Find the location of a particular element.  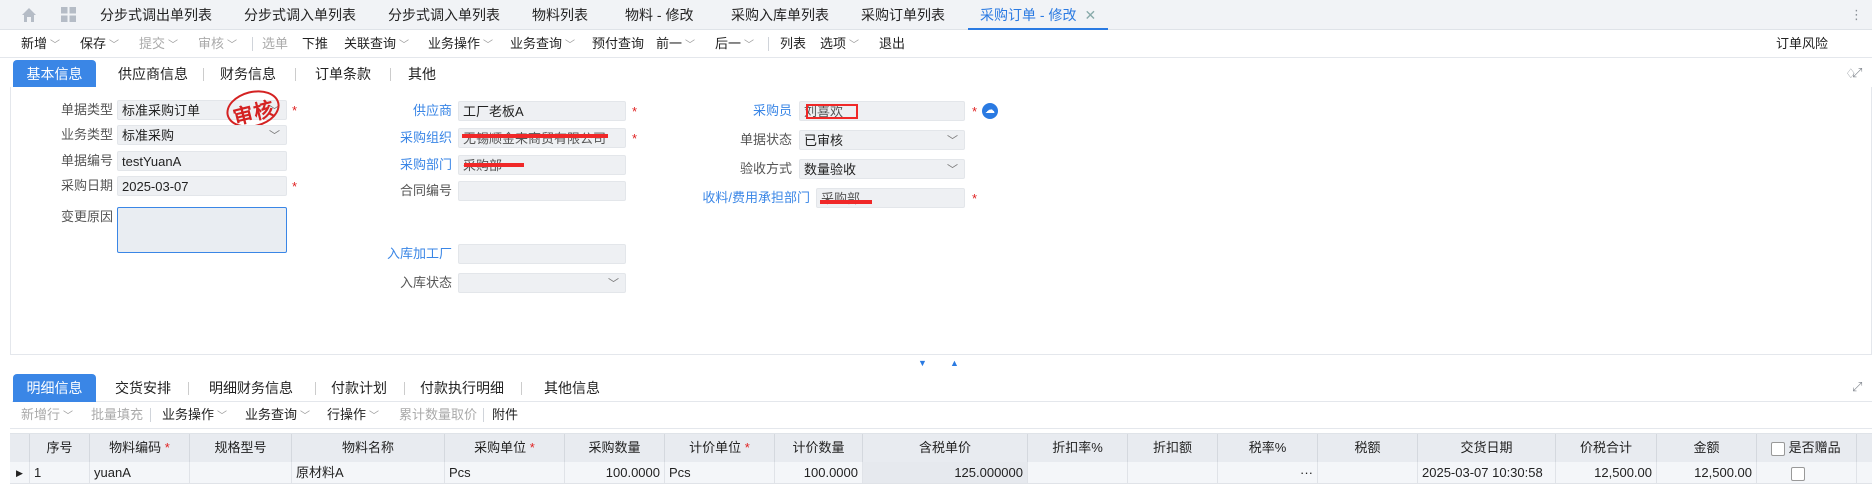

tab-finance-info: 财务信息 is located at coordinates (248, 74).